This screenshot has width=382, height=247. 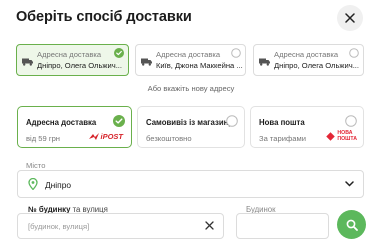 What do you see at coordinates (169, 138) in the screenshot?
I see `delivery-option-price: безкоштовно` at bounding box center [169, 138].